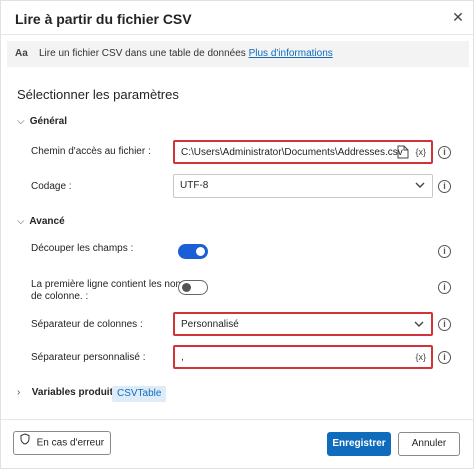 This screenshot has height=469, width=474. I want to click on custom-separator-label: Séparateur personnalisé :, so click(88, 357).